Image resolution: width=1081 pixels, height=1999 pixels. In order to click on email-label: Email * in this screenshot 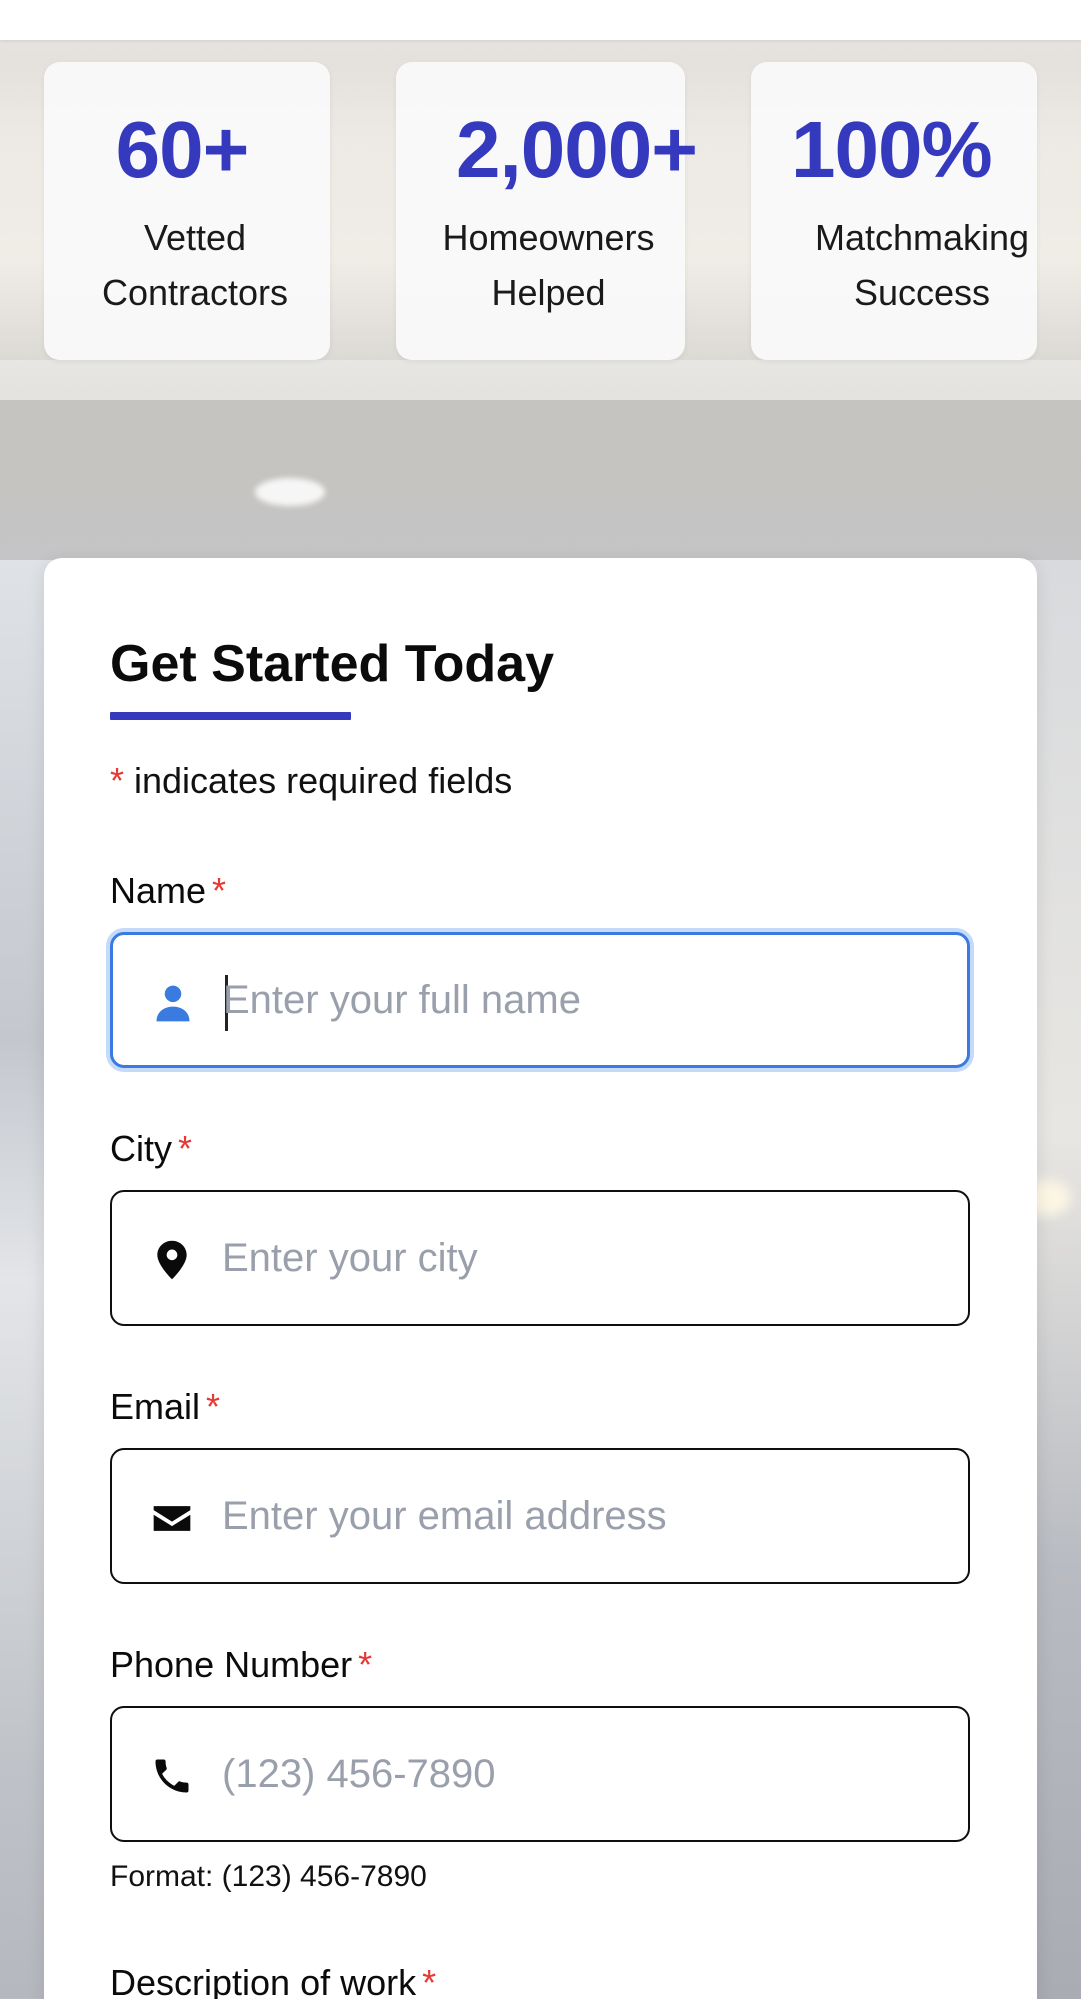, I will do `click(165, 1407)`.